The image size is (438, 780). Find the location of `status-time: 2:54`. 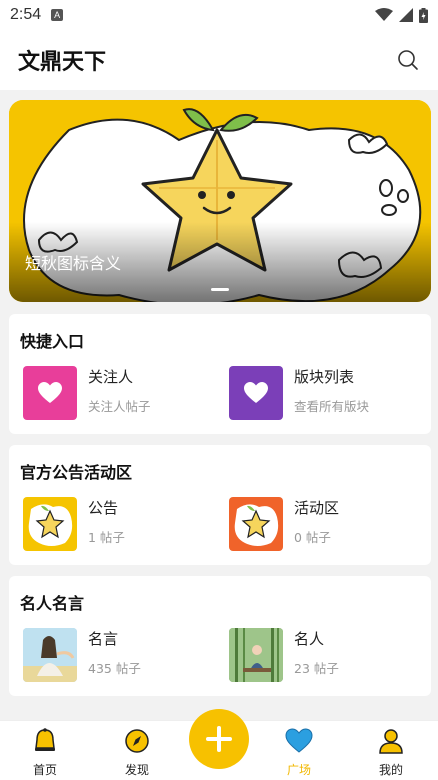

status-time: 2:54 is located at coordinates (26, 14).